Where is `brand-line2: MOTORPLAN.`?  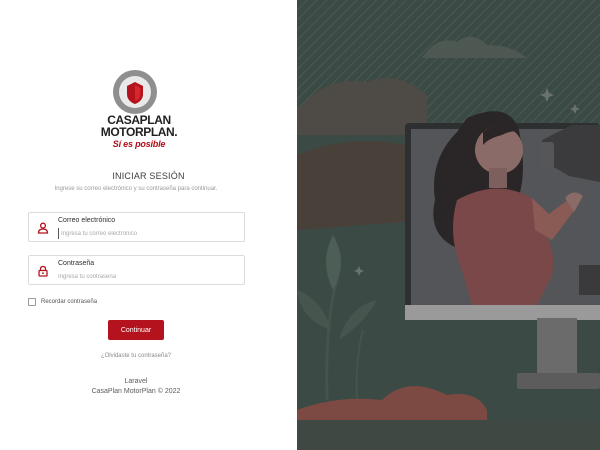
brand-line2: MOTORPLAN. is located at coordinates (139, 132).